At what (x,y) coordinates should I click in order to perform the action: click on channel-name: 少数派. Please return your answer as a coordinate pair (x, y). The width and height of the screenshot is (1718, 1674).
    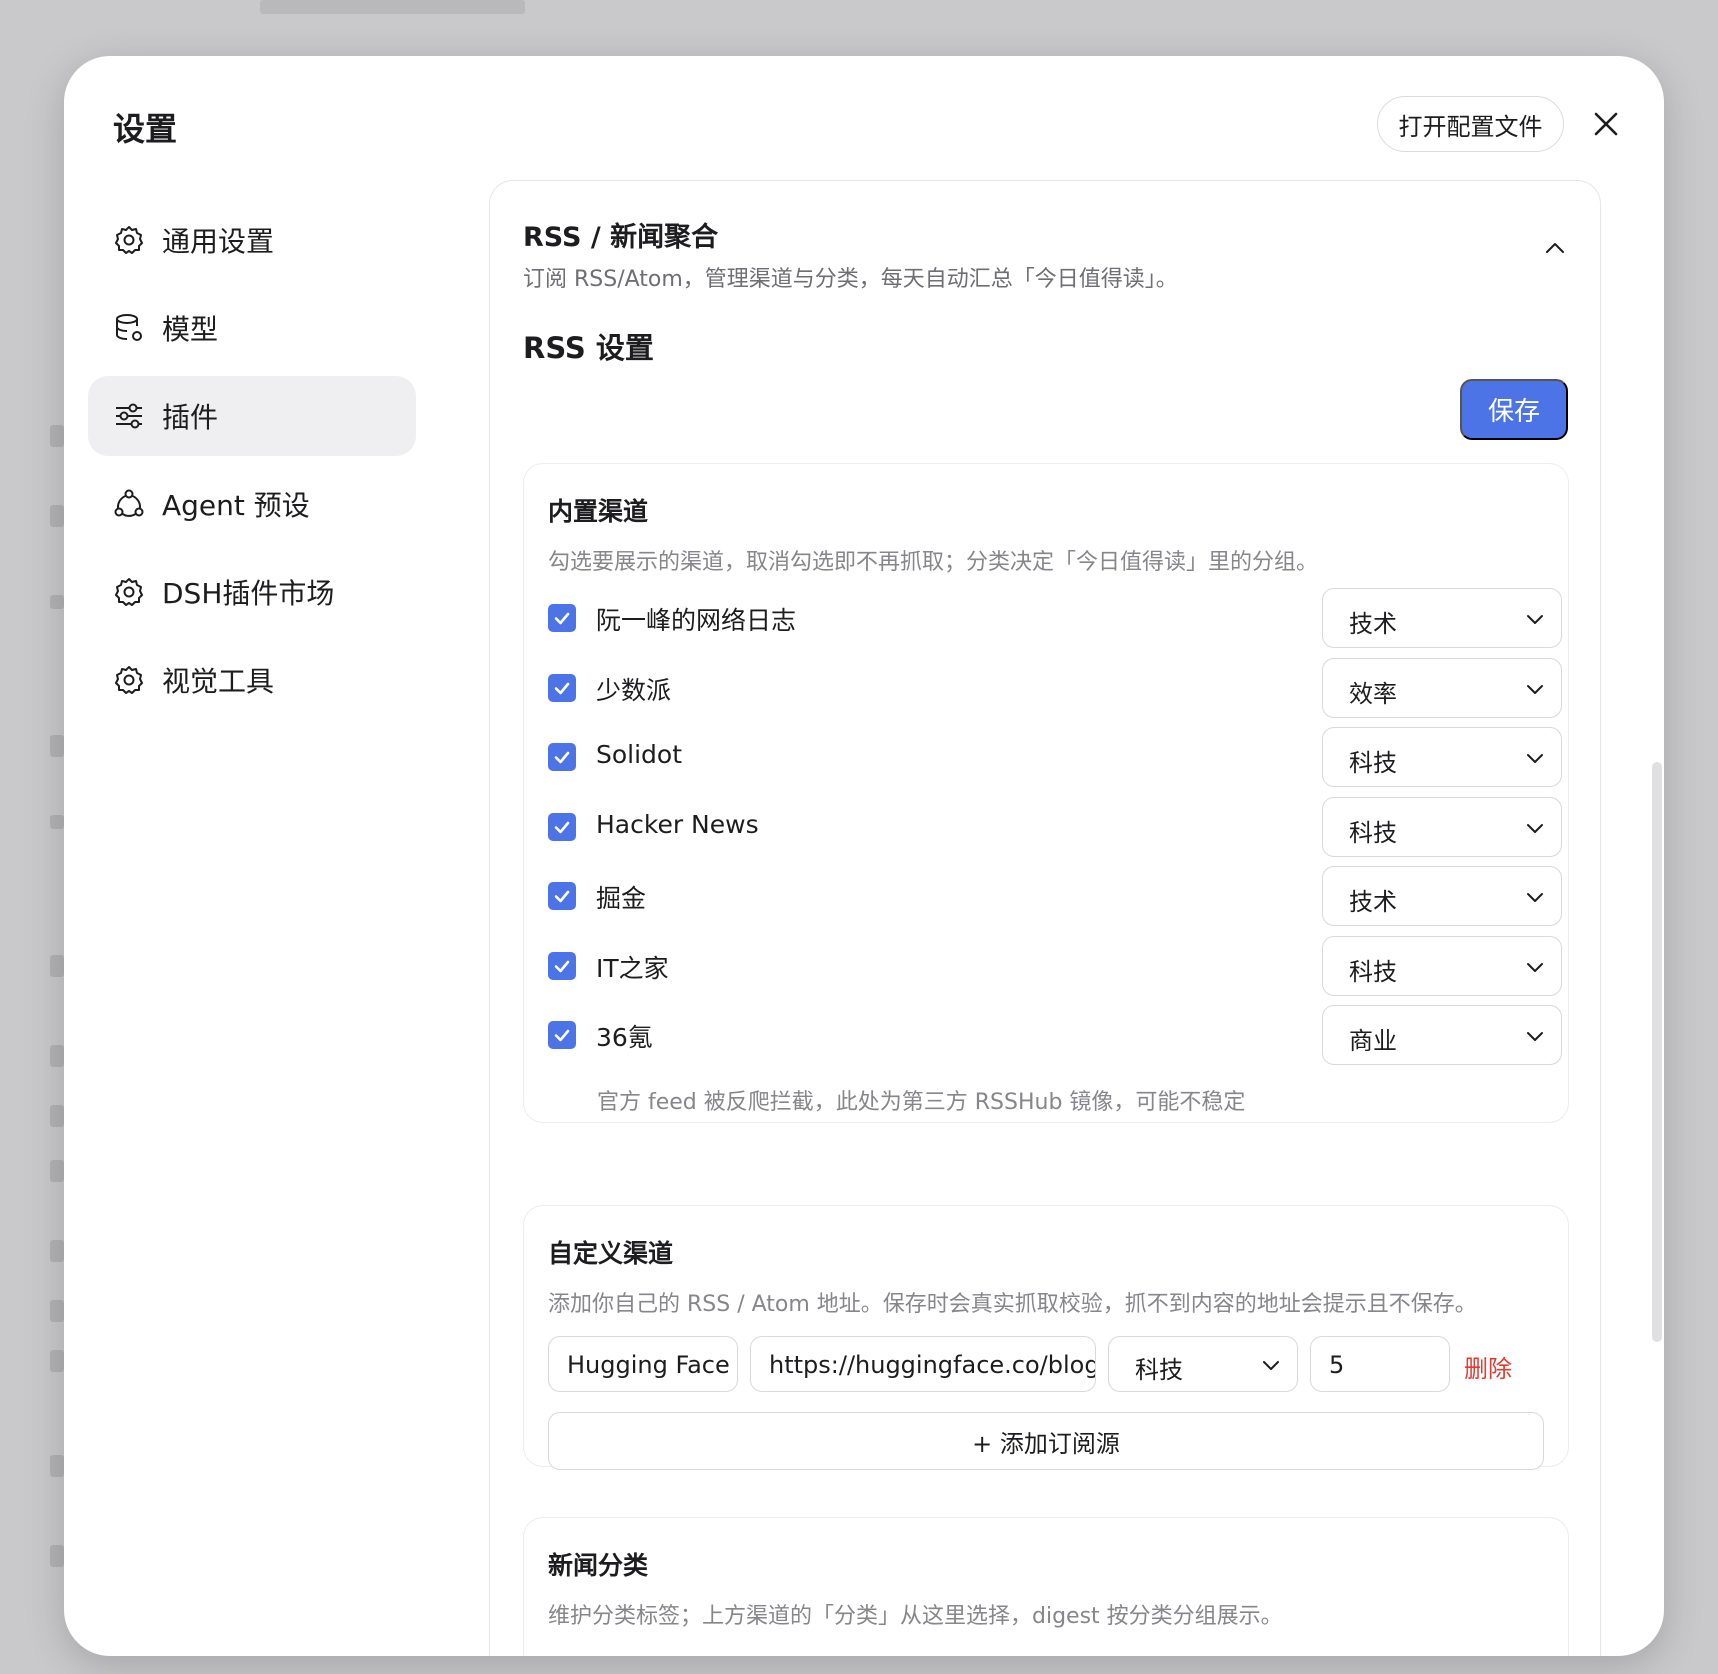
    Looking at the image, I should click on (634, 690).